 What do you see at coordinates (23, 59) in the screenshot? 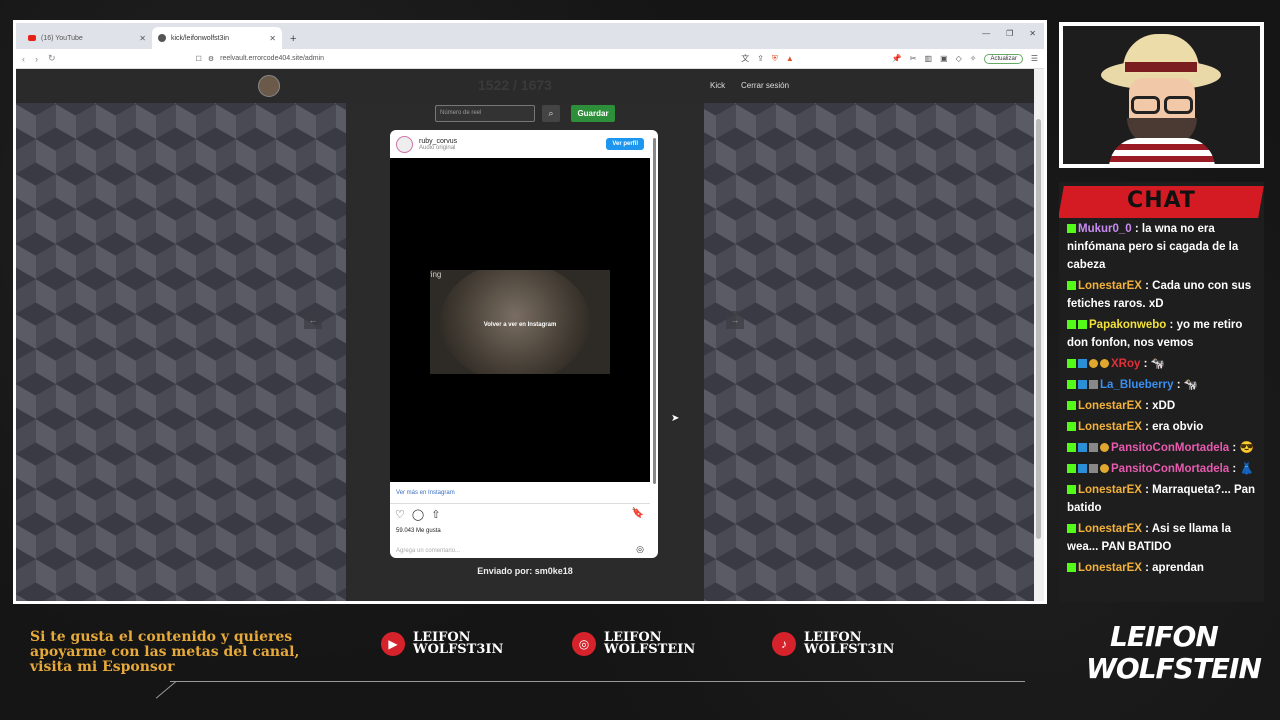
I see `back-icon: ‹` at bounding box center [23, 59].